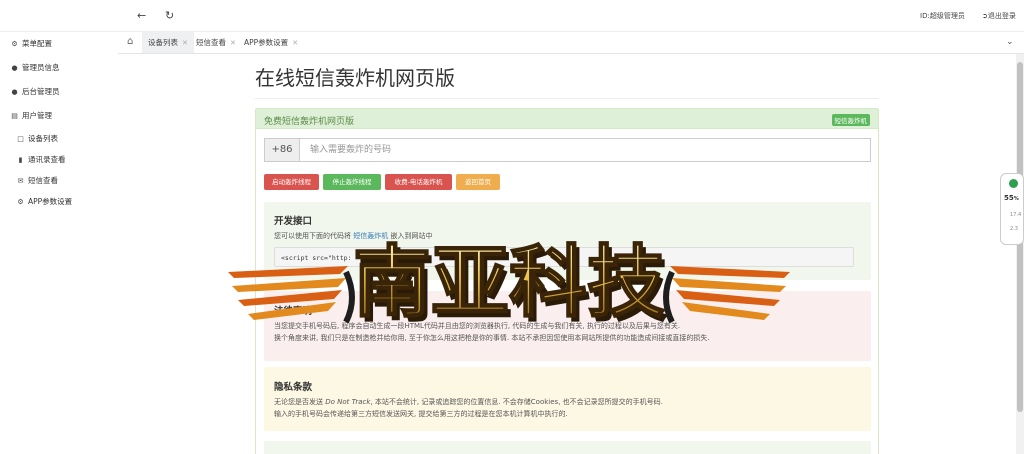  What do you see at coordinates (20, 139) in the screenshot?
I see `lock-icon: □` at bounding box center [20, 139].